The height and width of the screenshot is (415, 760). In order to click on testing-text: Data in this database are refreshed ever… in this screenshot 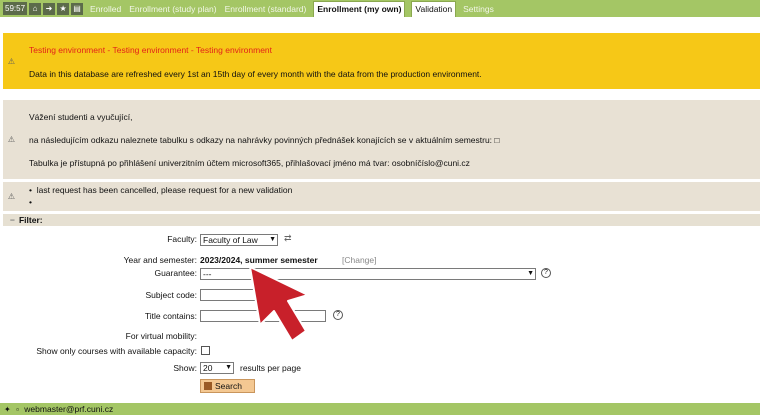, I will do `click(255, 74)`.